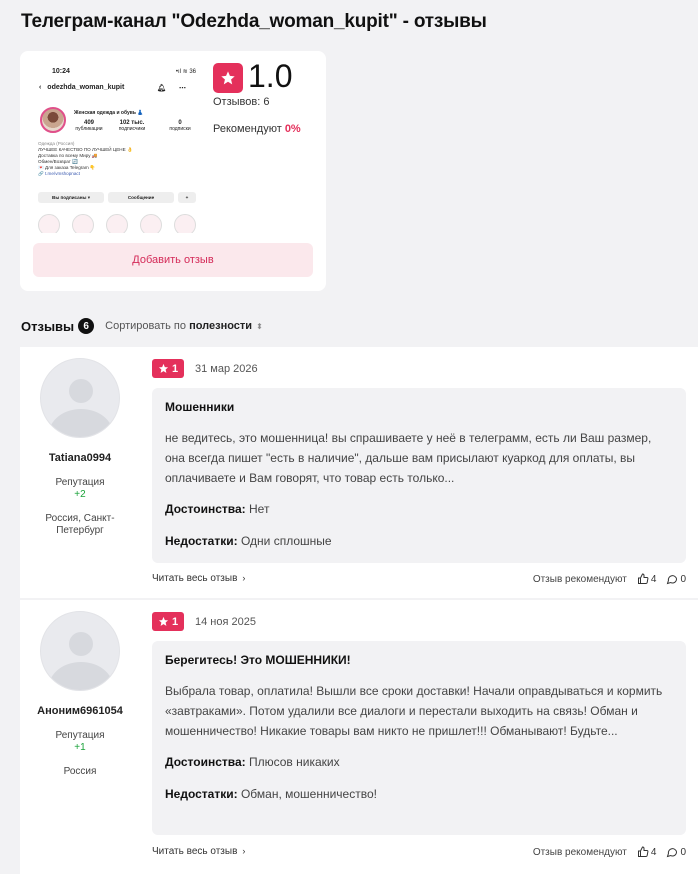  Describe the element at coordinates (40, 87) in the screenshot. I see `back-arrow-icon: ‹` at that location.